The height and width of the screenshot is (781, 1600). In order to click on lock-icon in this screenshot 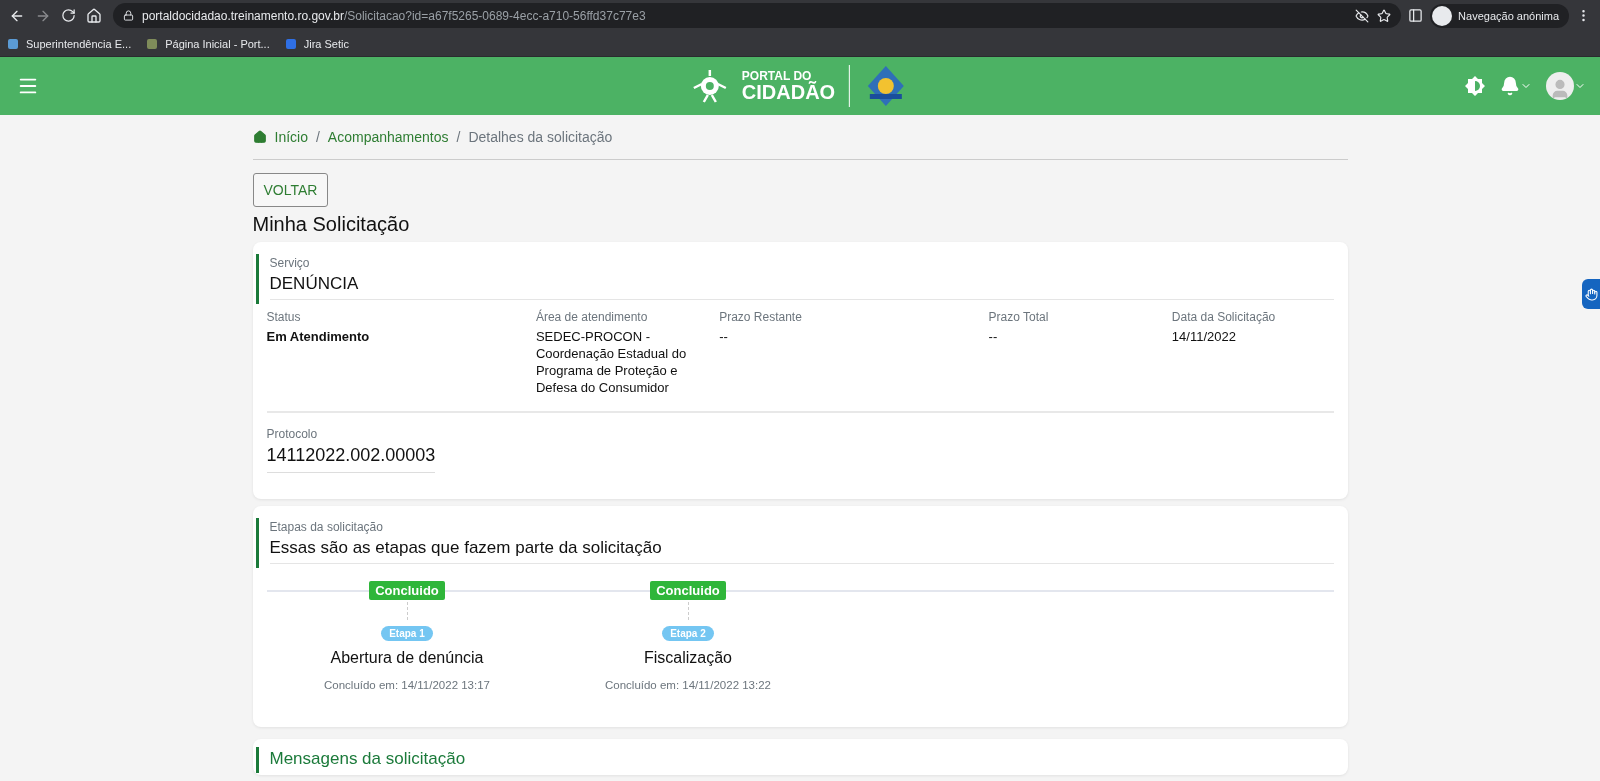, I will do `click(128, 15)`.